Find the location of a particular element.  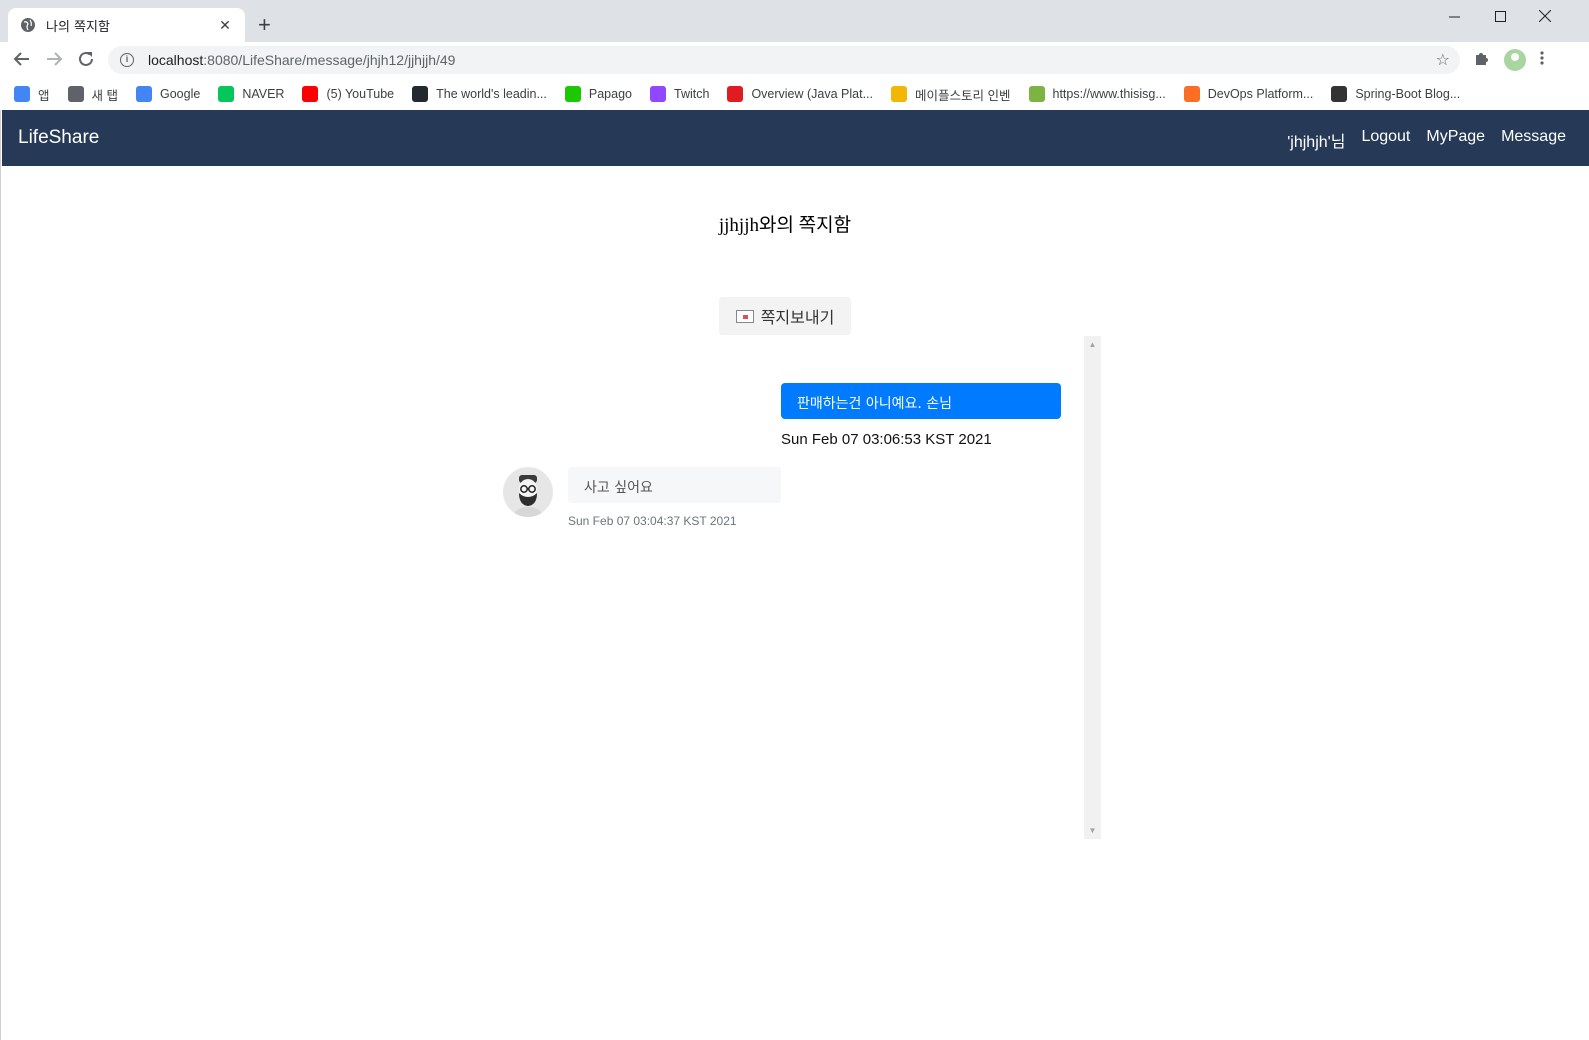

papago-icon is located at coordinates (572, 94).